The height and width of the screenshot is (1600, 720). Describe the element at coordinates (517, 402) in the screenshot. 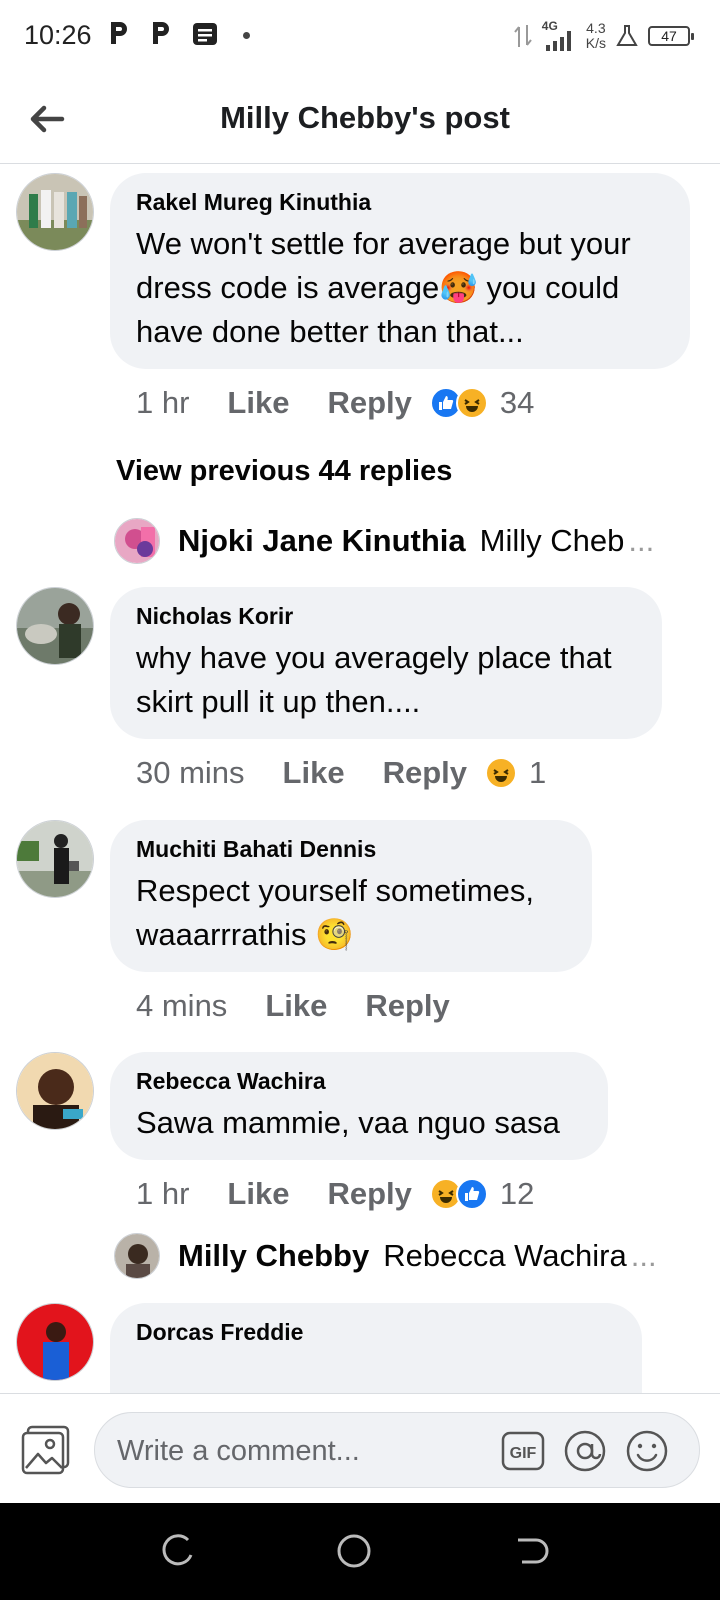

I see `reaction-count: 34` at that location.